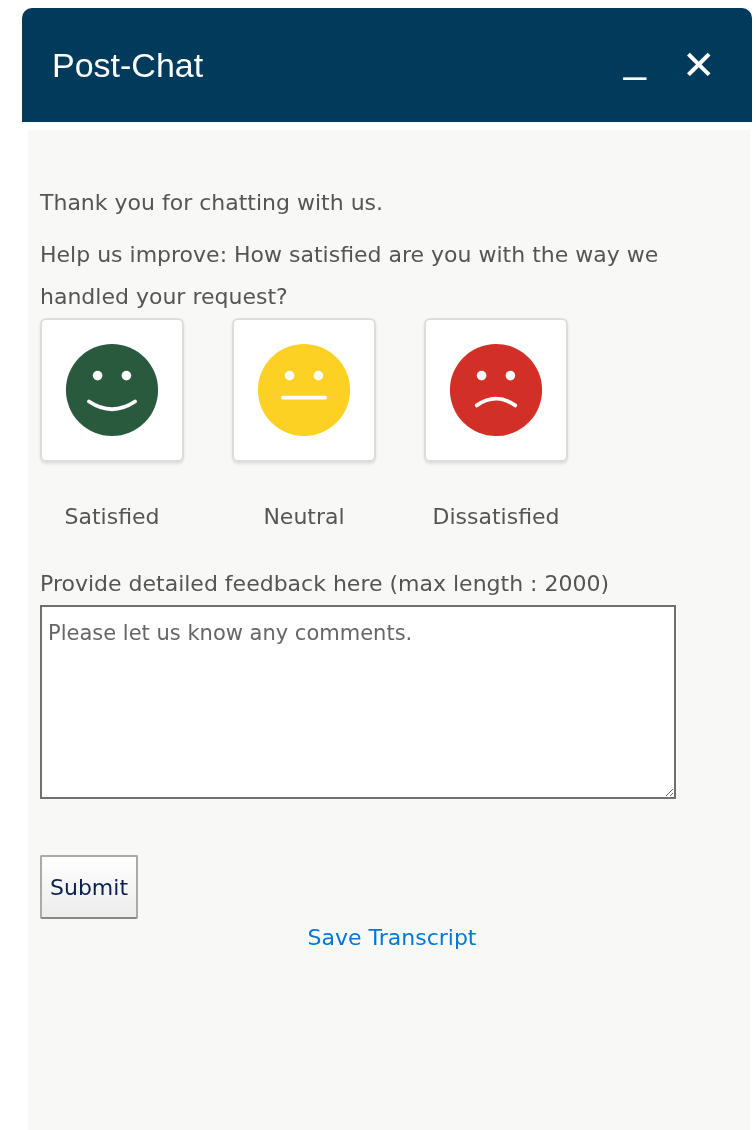  I want to click on thank-you-text: Thank you for chatting with us., so click(212, 203).